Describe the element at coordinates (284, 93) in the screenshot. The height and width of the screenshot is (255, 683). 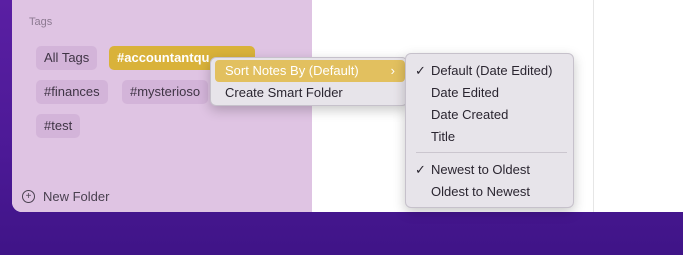
I see `menu-item-create-smart-folder: Create Smart Folder` at that location.